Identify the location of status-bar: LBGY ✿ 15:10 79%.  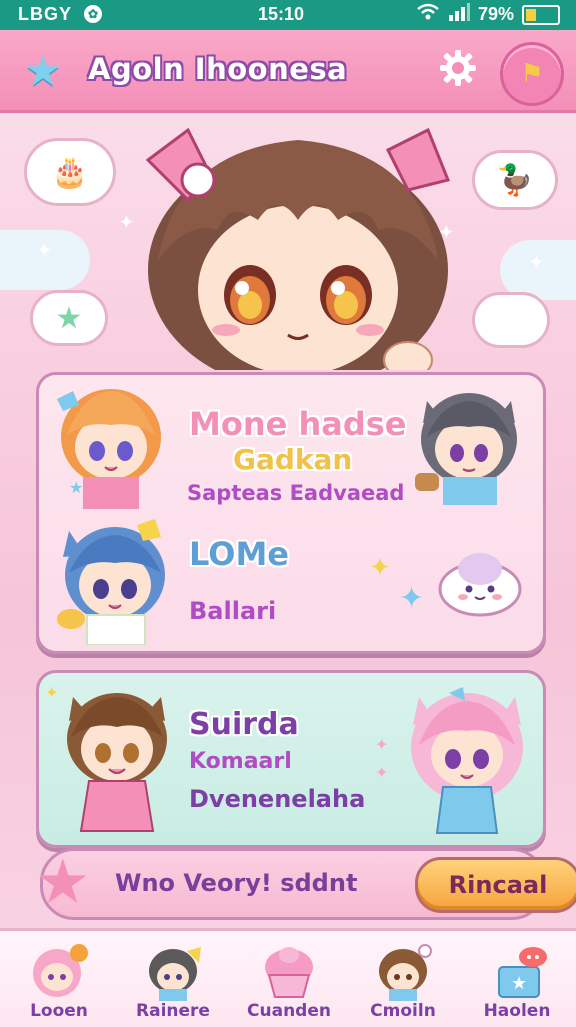
(288, 15).